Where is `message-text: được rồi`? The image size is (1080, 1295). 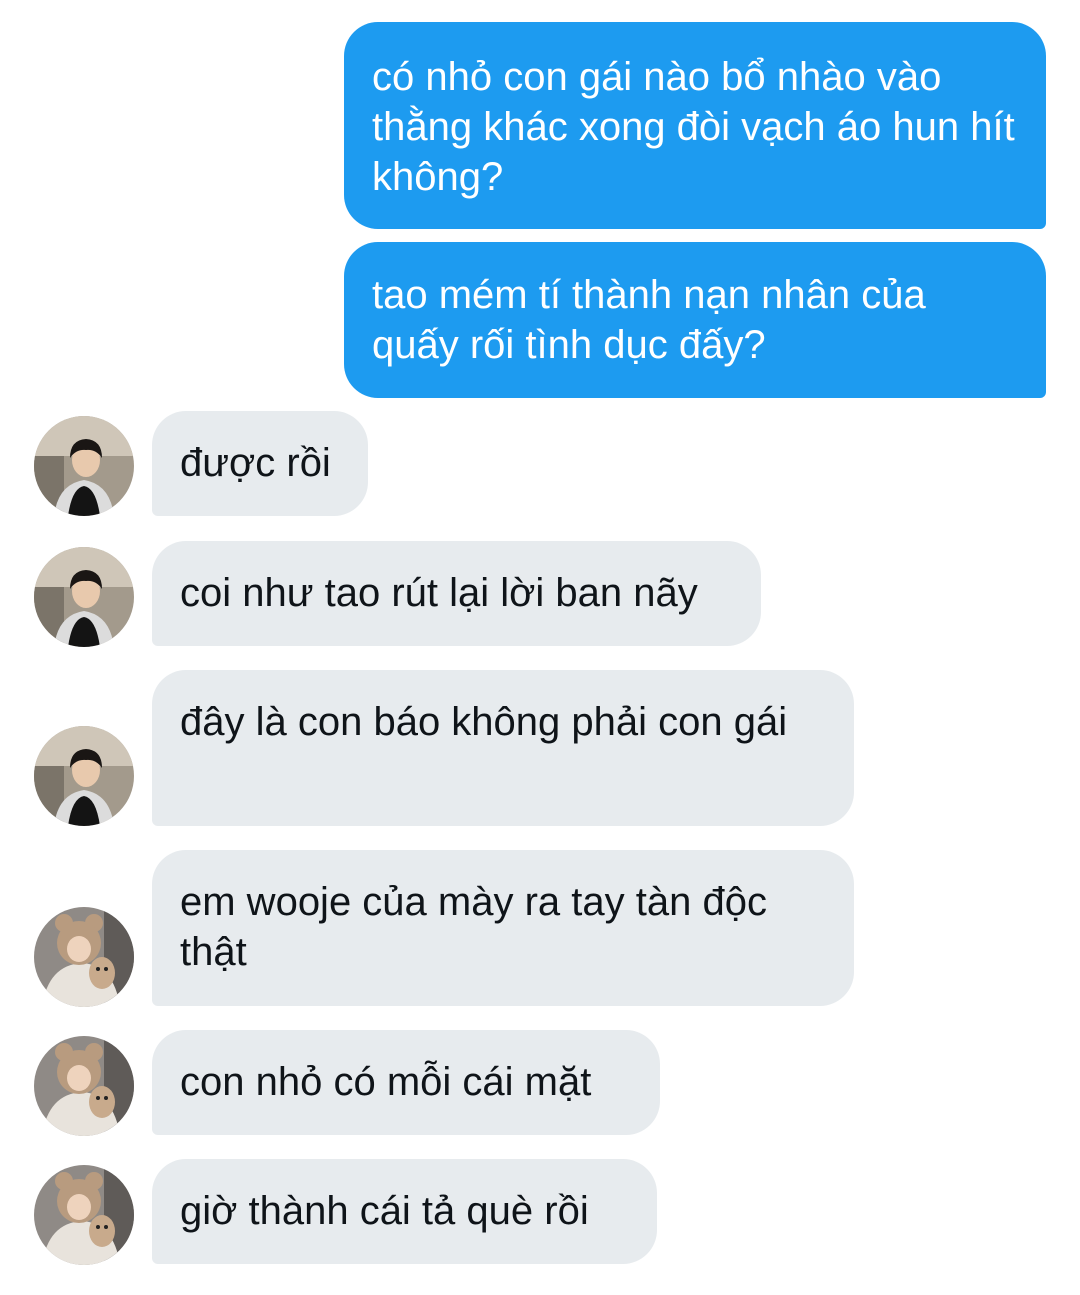
message-text: được rồi is located at coordinates (255, 463).